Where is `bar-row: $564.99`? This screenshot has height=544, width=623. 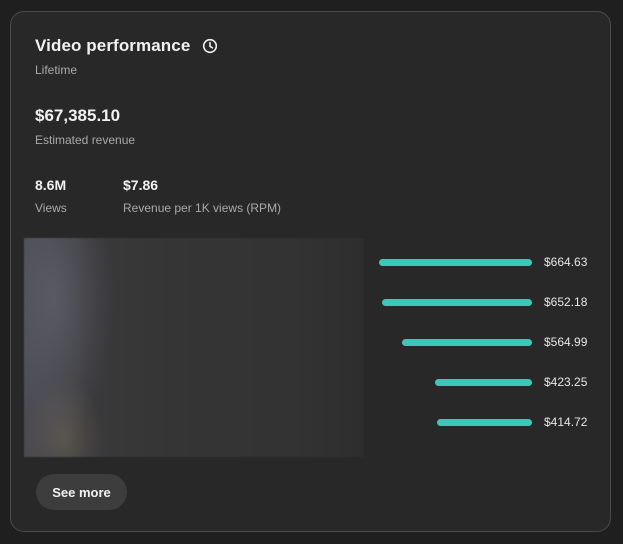
bar-row: $564.99 is located at coordinates (486, 343).